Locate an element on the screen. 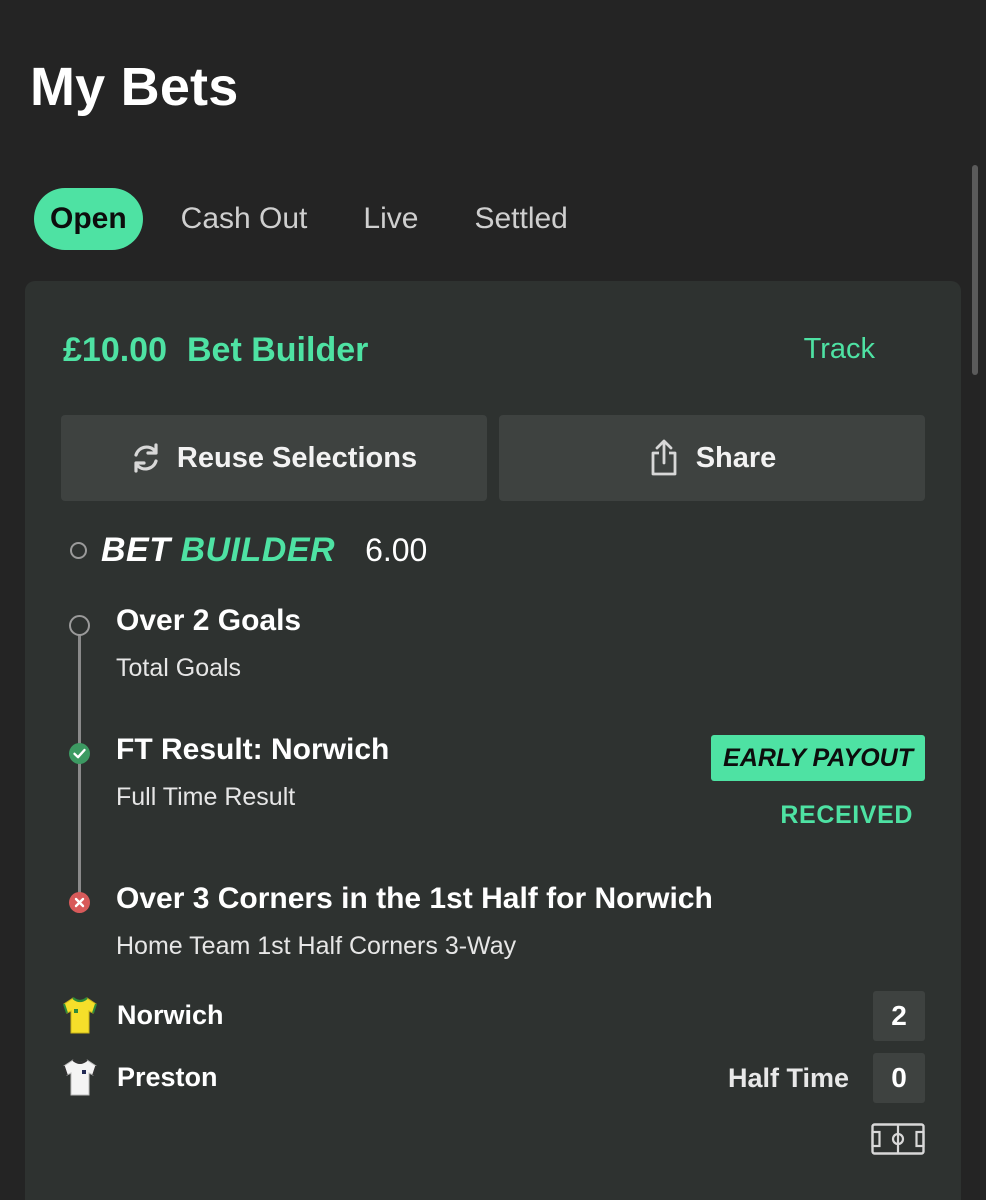  selection-market: Home Team 1st Half Corners 3-Way is located at coordinates (316, 946).